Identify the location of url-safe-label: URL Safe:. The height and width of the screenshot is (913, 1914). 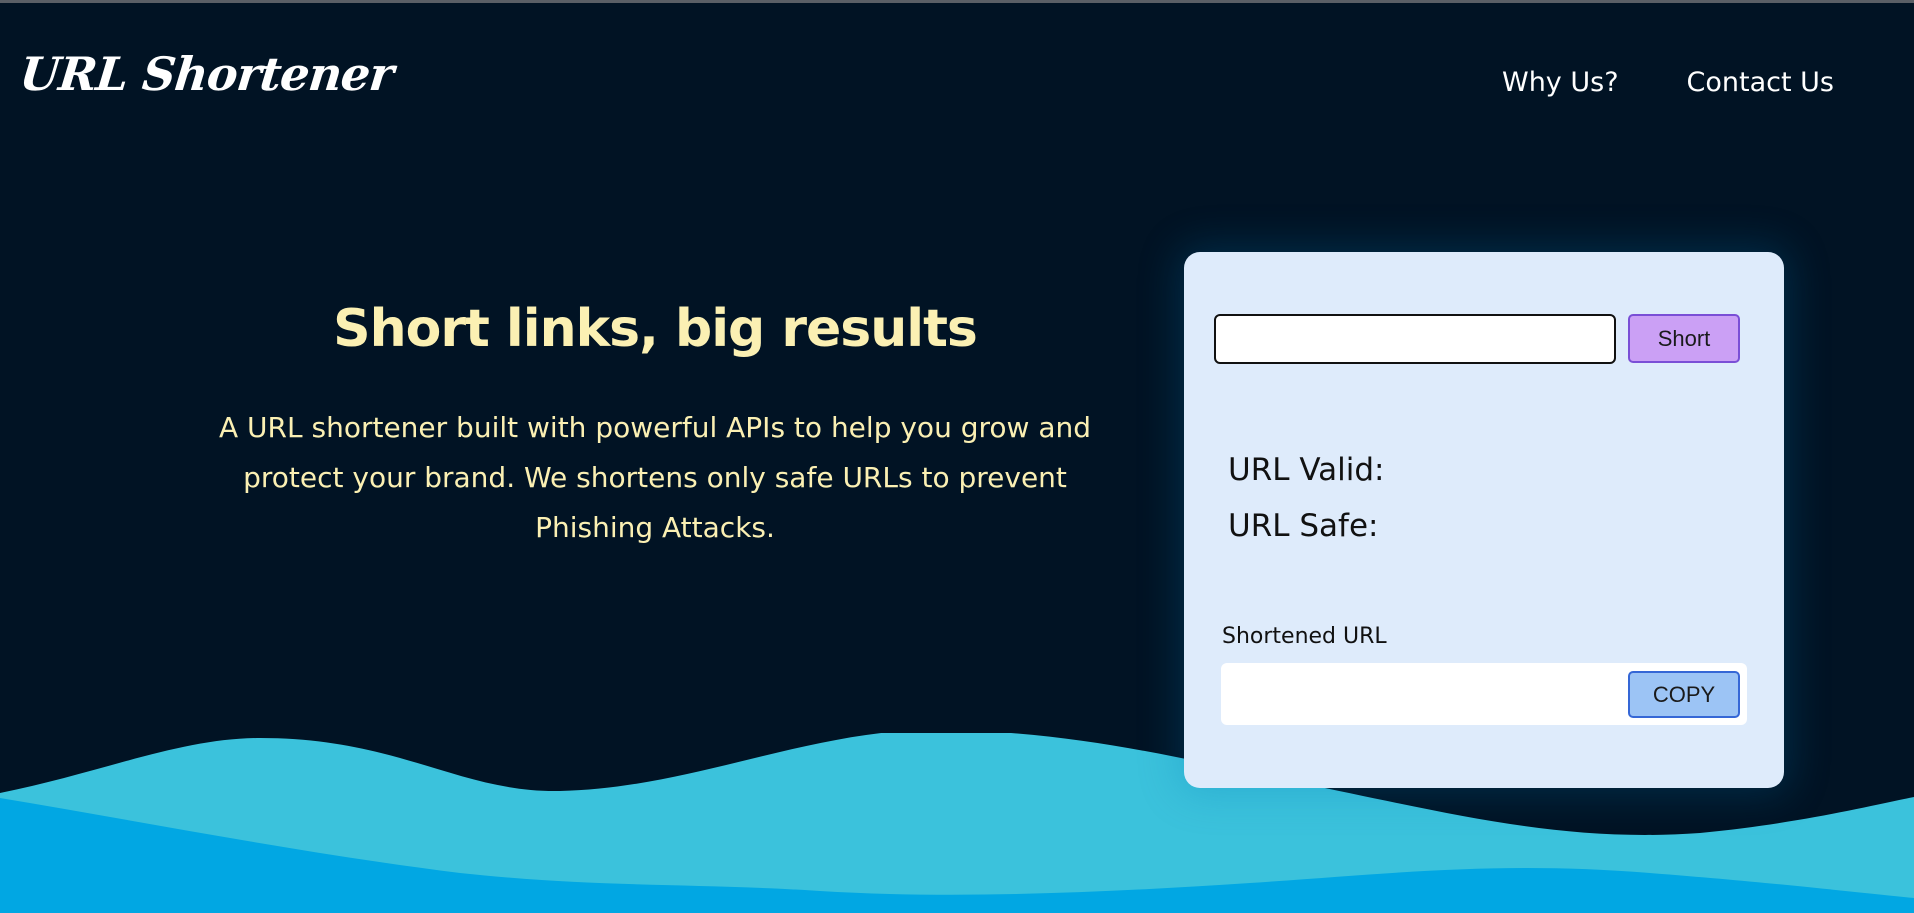
(1303, 526).